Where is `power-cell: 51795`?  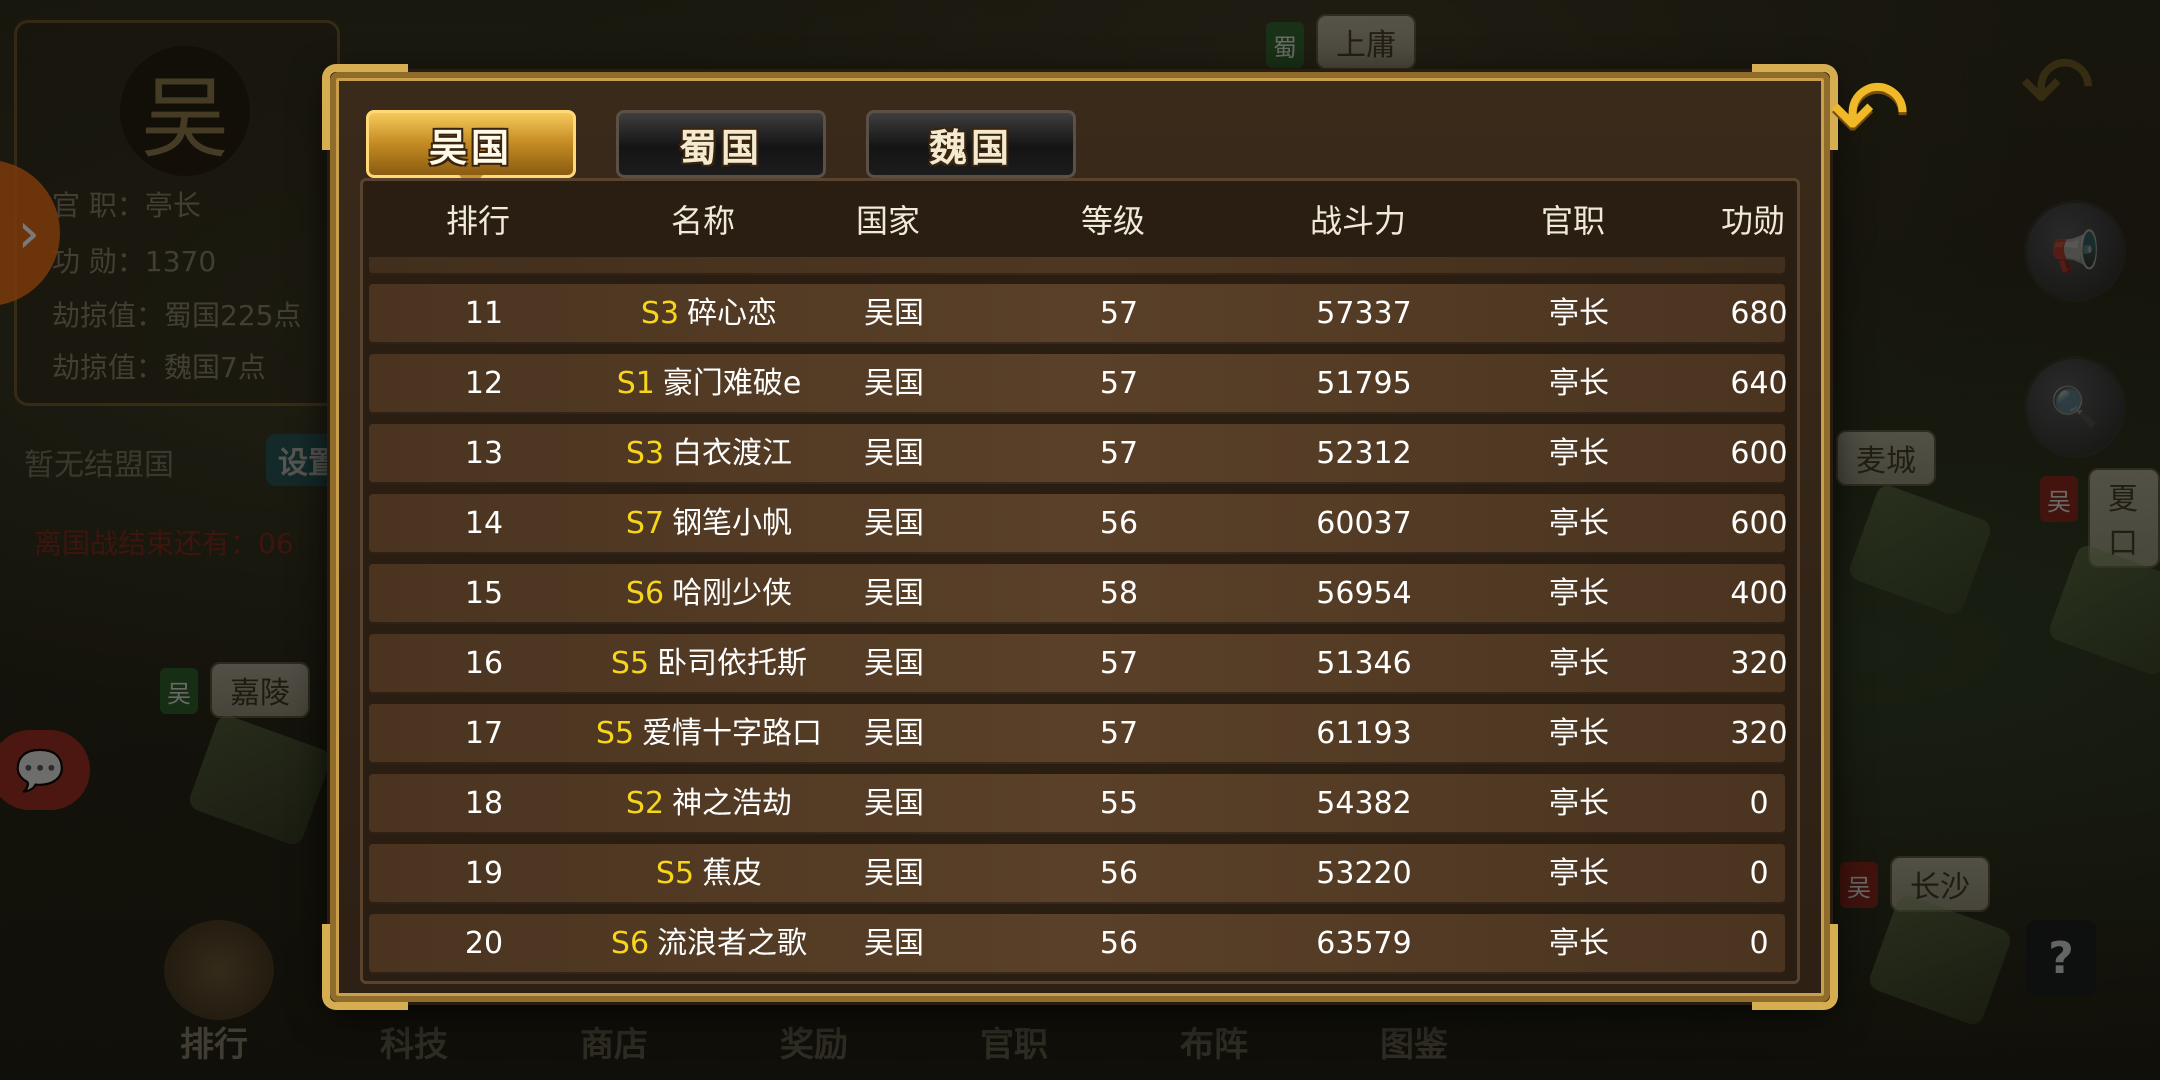
power-cell: 51795 is located at coordinates (1364, 383).